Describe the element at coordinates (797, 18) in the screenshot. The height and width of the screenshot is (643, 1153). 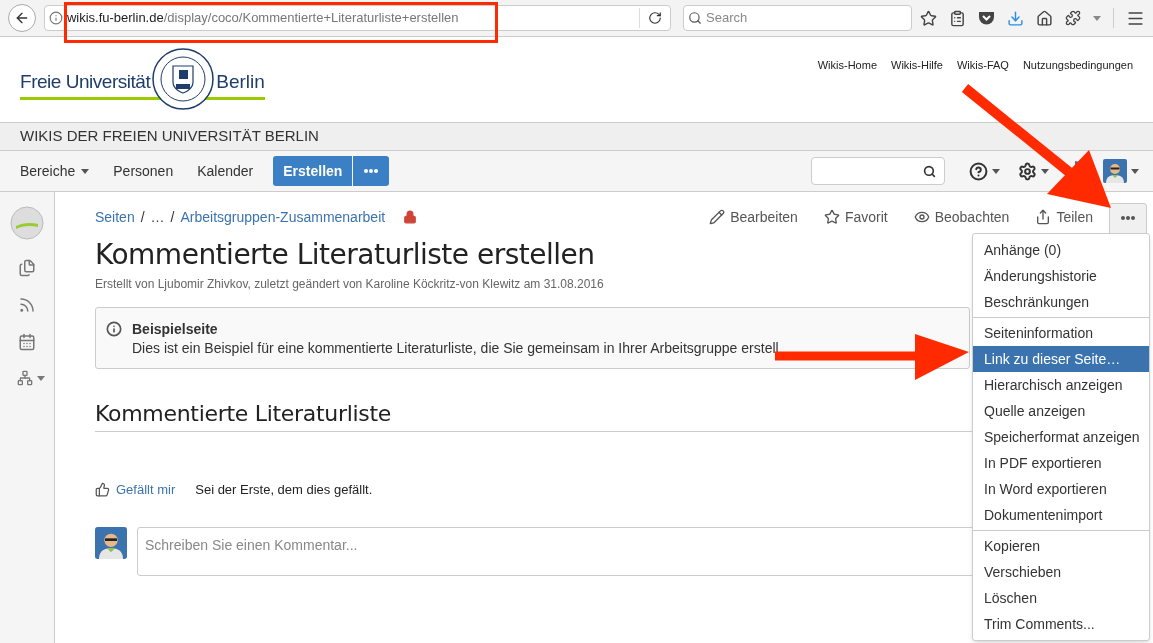
I see `search-field: Search` at that location.